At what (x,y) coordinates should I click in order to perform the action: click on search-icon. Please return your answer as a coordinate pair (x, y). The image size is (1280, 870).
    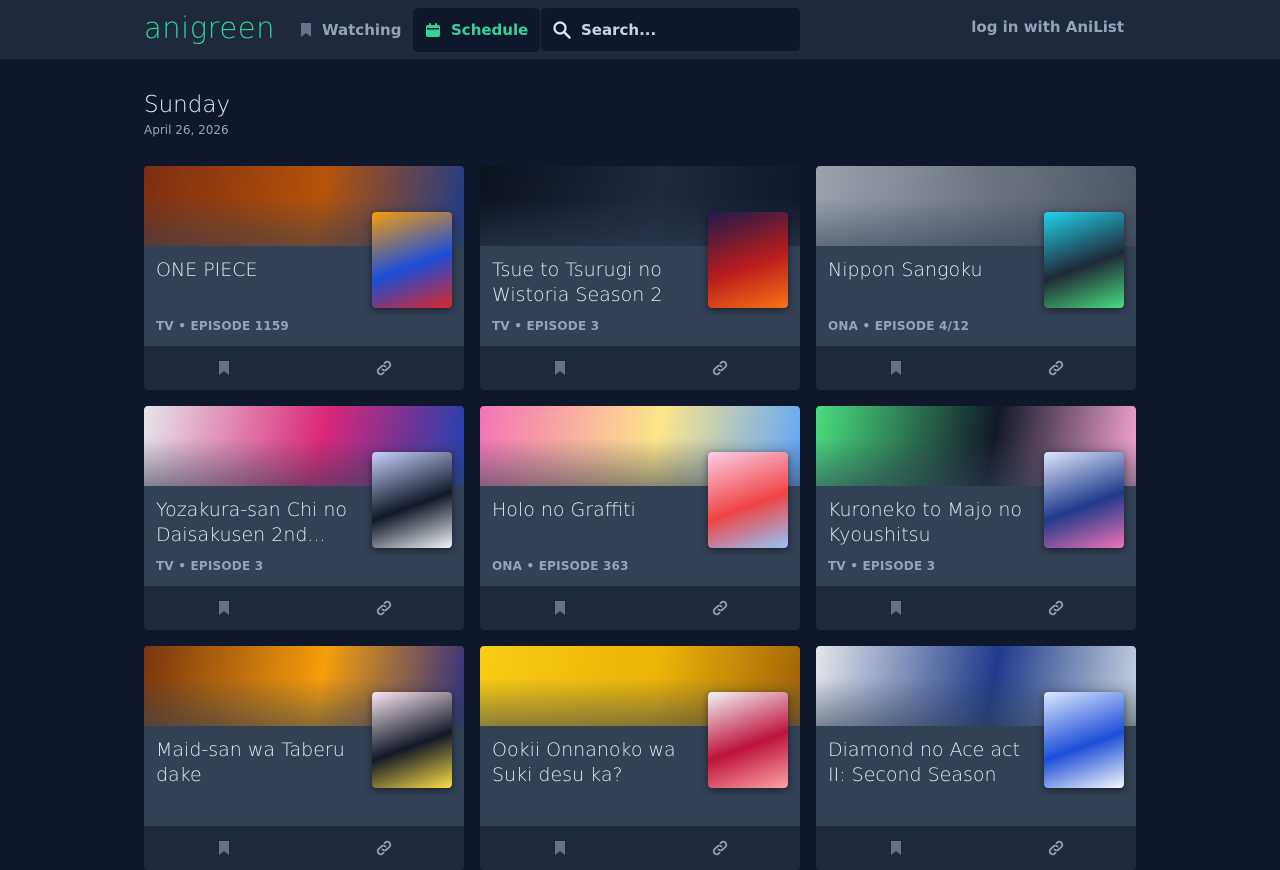
    Looking at the image, I should click on (562, 29).